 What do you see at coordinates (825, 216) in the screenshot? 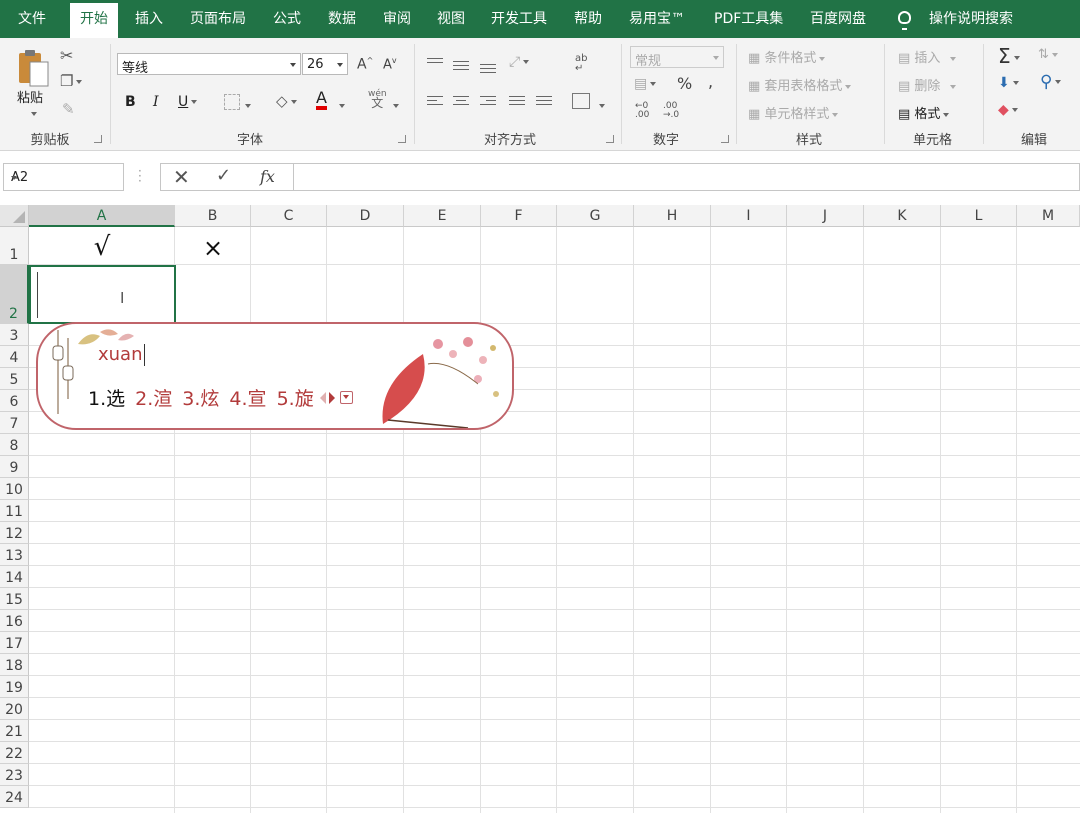
I see `column-header-J: J` at bounding box center [825, 216].